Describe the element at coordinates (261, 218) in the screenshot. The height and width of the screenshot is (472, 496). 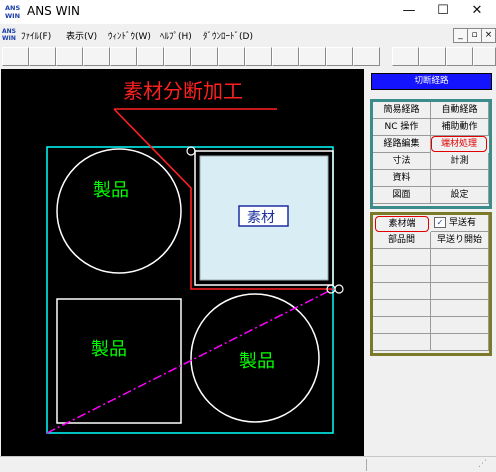
I see `material-label: 素材` at that location.